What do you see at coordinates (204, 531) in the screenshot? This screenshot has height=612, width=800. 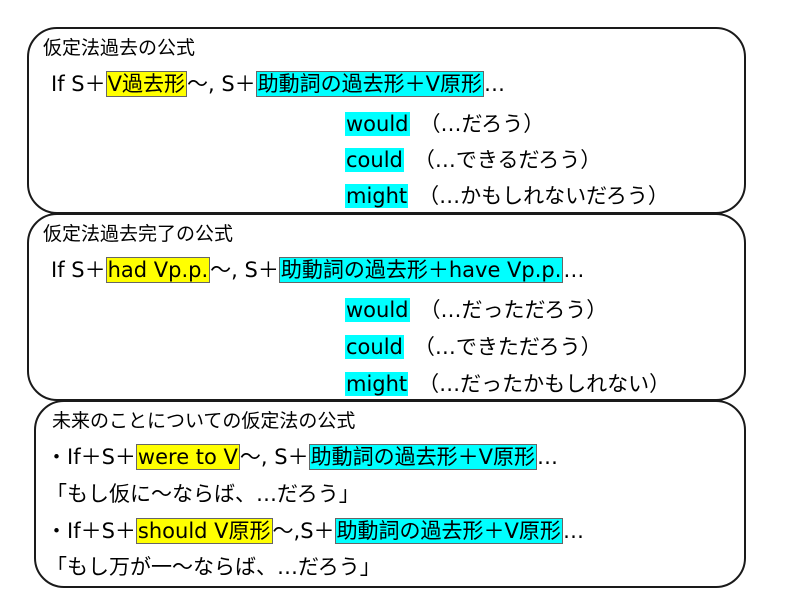 I see `condition-highlight: should V原形` at bounding box center [204, 531].